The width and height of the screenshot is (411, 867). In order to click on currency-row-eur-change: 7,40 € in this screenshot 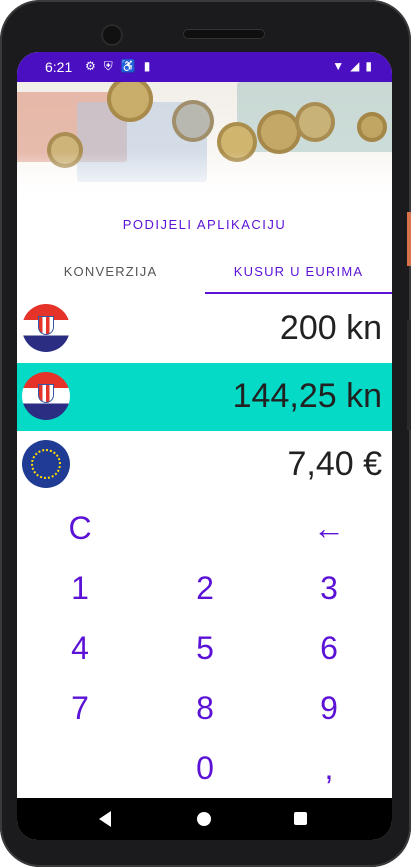, I will do `click(204, 465)`.